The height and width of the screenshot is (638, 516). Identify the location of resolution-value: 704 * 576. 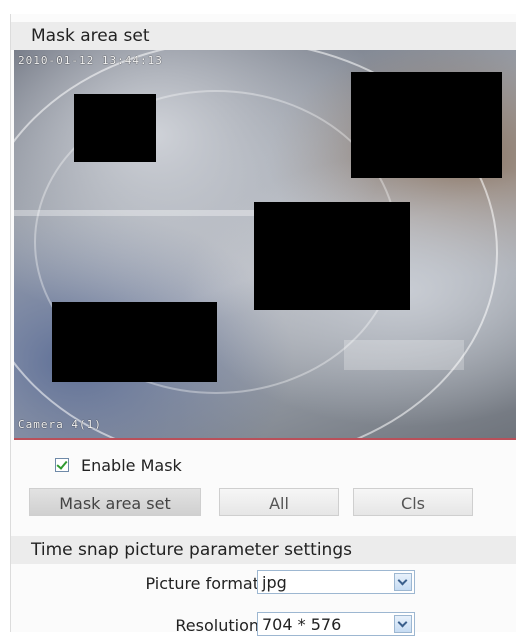
(302, 624).